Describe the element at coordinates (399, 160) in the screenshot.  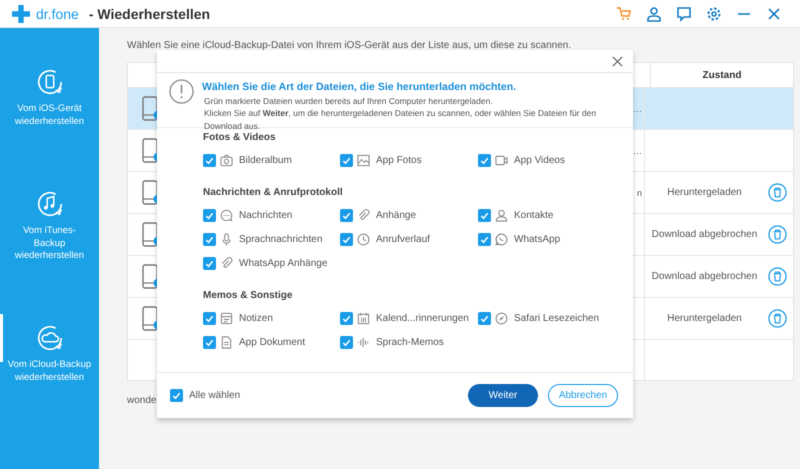
I see `option-label: App Fotos` at that location.